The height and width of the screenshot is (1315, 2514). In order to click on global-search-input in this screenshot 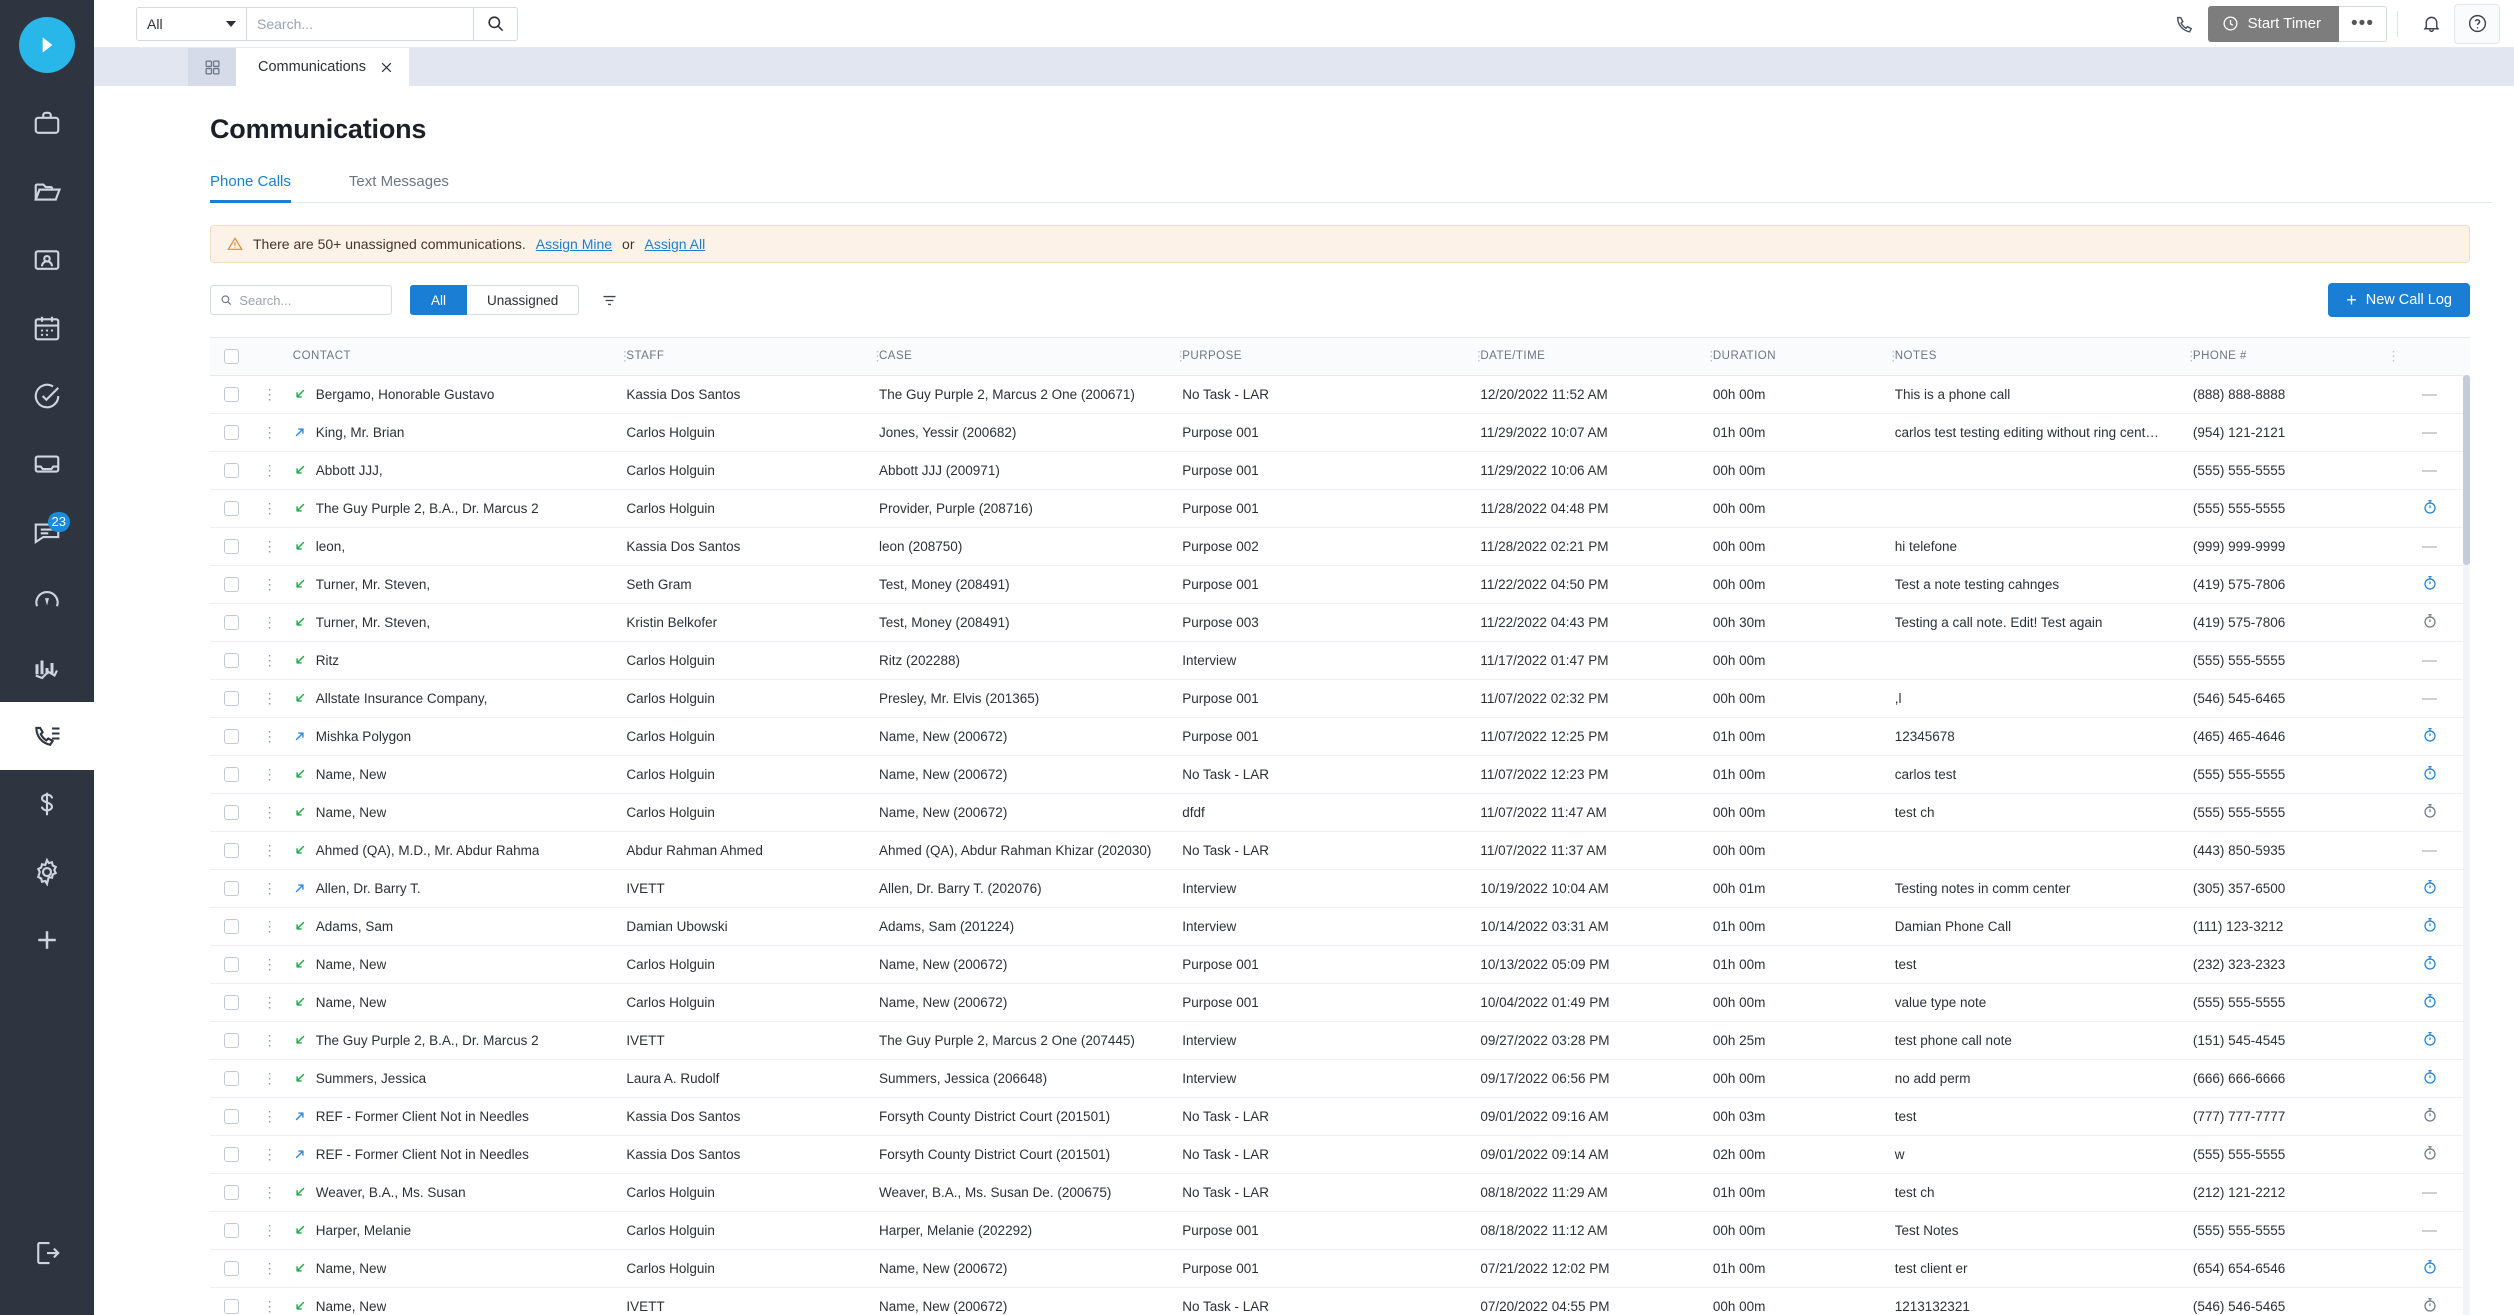, I will do `click(360, 23)`.